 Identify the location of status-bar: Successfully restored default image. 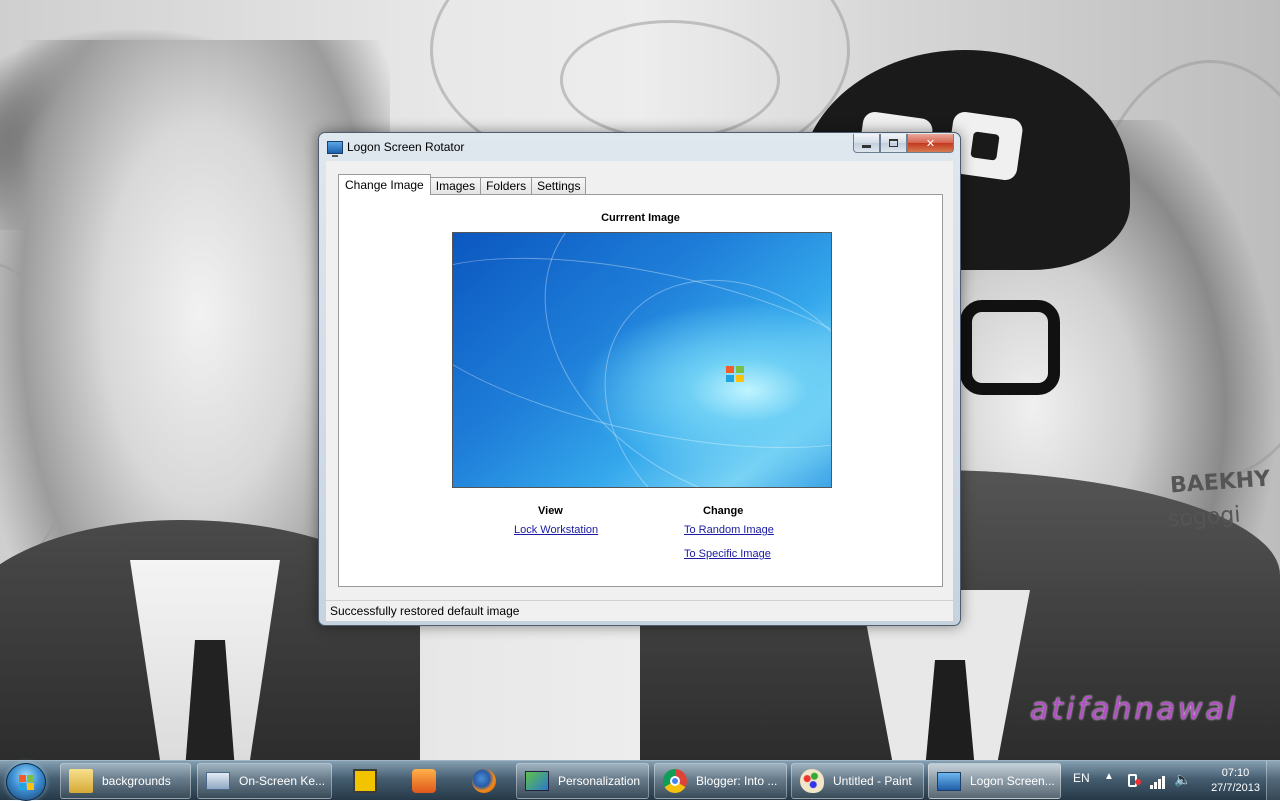
(639, 610).